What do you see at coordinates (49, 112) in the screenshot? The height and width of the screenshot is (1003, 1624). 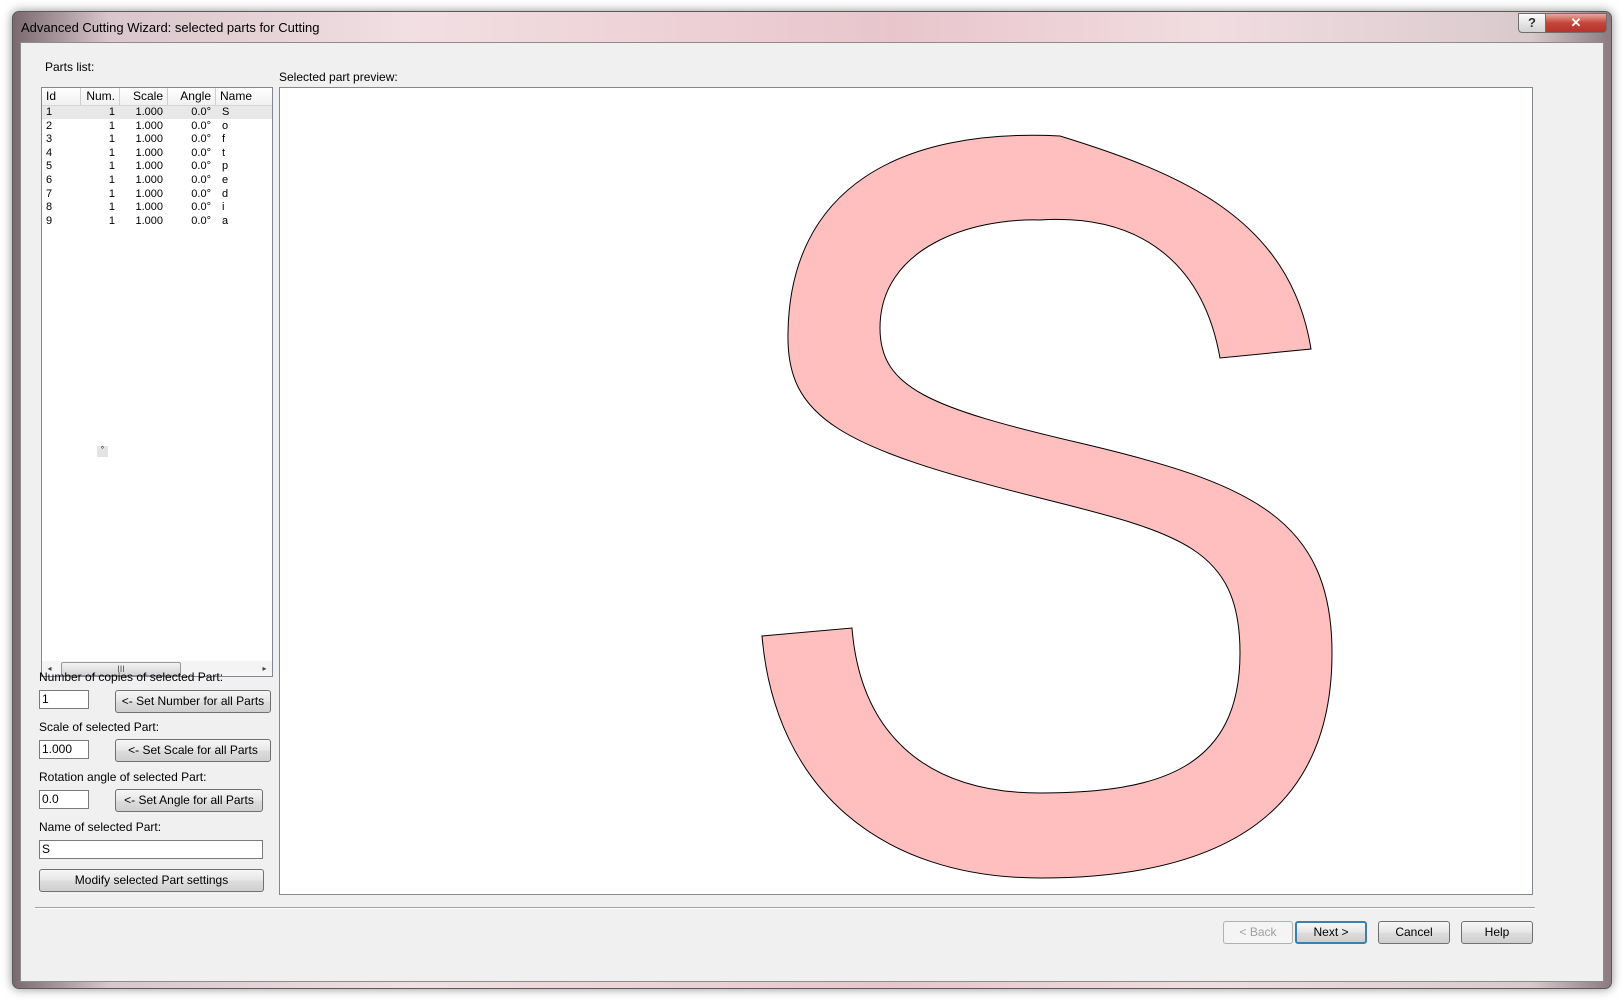 I see `cell-id: 1` at bounding box center [49, 112].